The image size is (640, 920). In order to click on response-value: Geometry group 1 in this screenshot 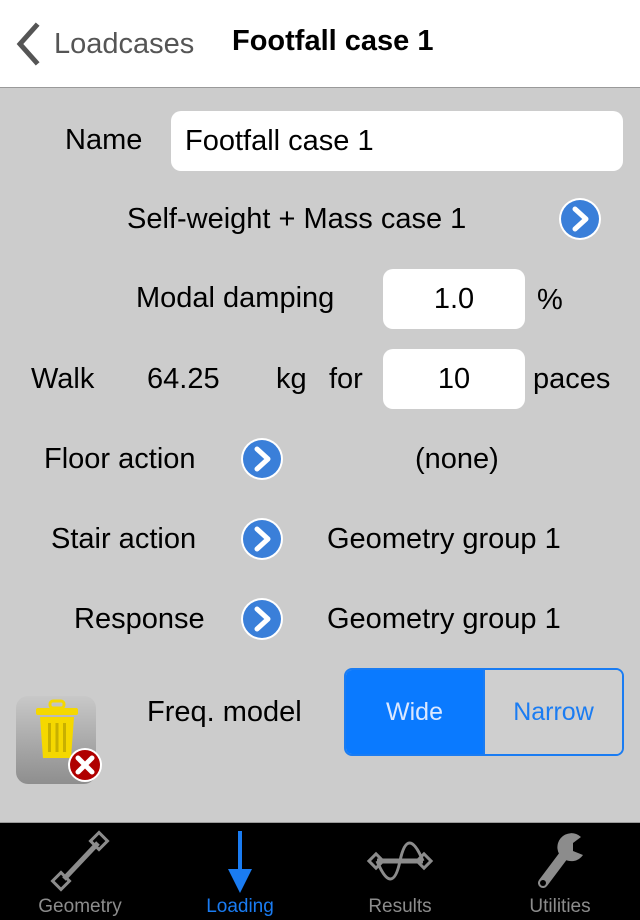, I will do `click(444, 619)`.